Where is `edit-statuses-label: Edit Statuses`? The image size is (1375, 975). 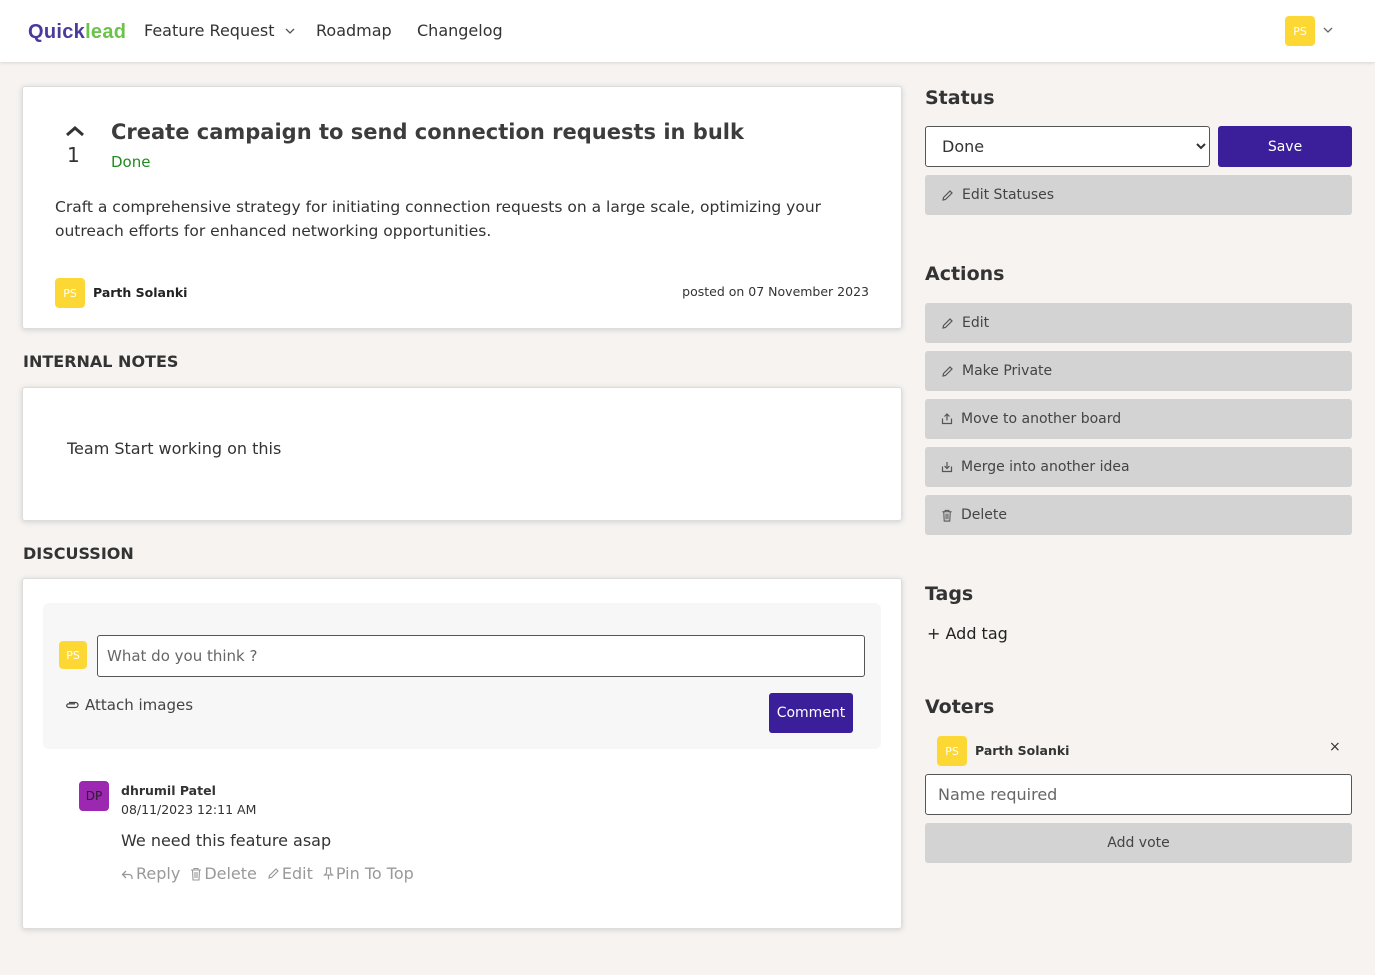
edit-statuses-label: Edit Statuses is located at coordinates (1008, 195).